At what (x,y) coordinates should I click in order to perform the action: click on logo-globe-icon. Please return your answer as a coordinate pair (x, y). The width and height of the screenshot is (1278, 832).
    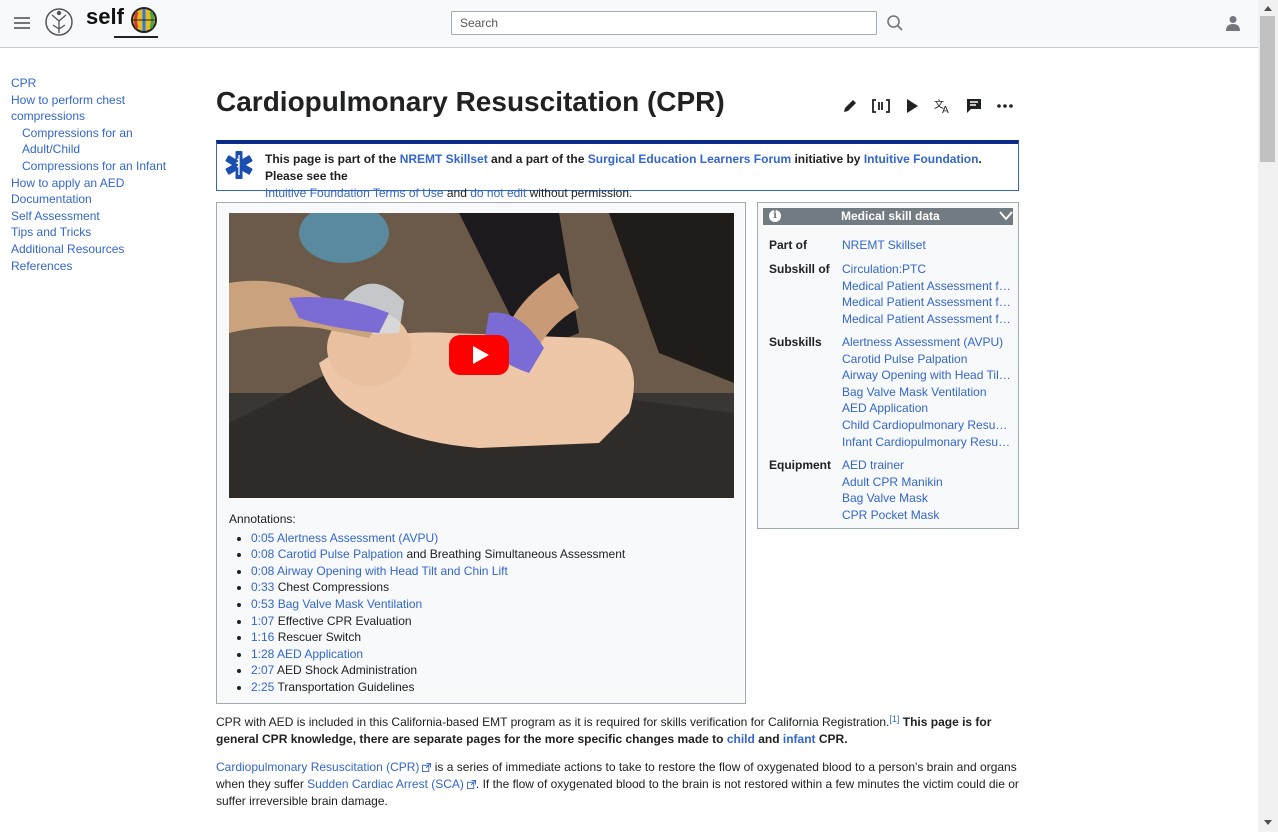
    Looking at the image, I should click on (144, 20).